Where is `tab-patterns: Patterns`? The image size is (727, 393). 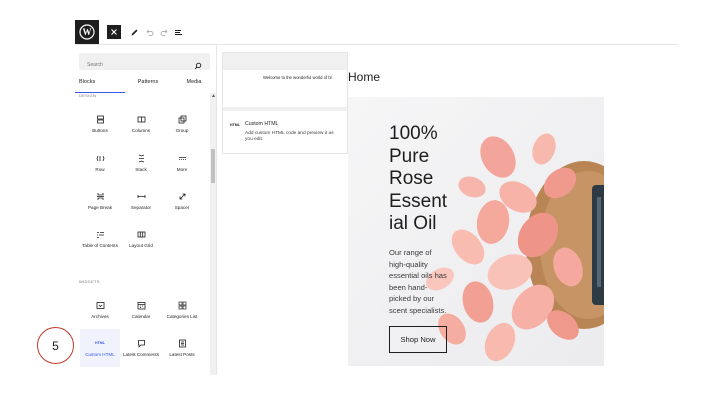 tab-patterns: Patterns is located at coordinates (148, 85).